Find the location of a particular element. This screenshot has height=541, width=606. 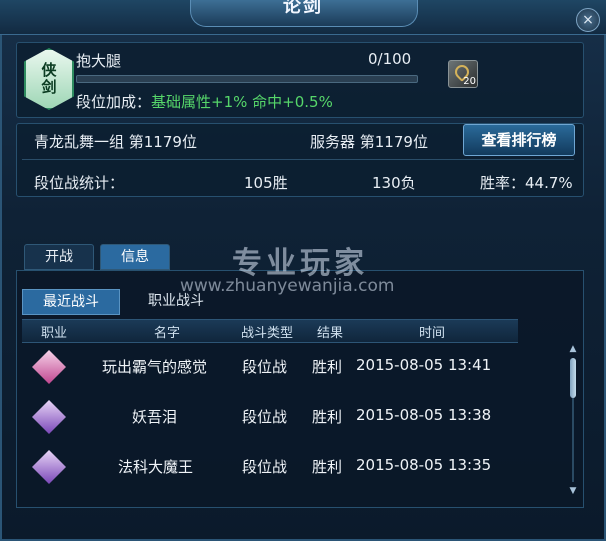

opponent-name: 法科大魔王 is located at coordinates (156, 467).